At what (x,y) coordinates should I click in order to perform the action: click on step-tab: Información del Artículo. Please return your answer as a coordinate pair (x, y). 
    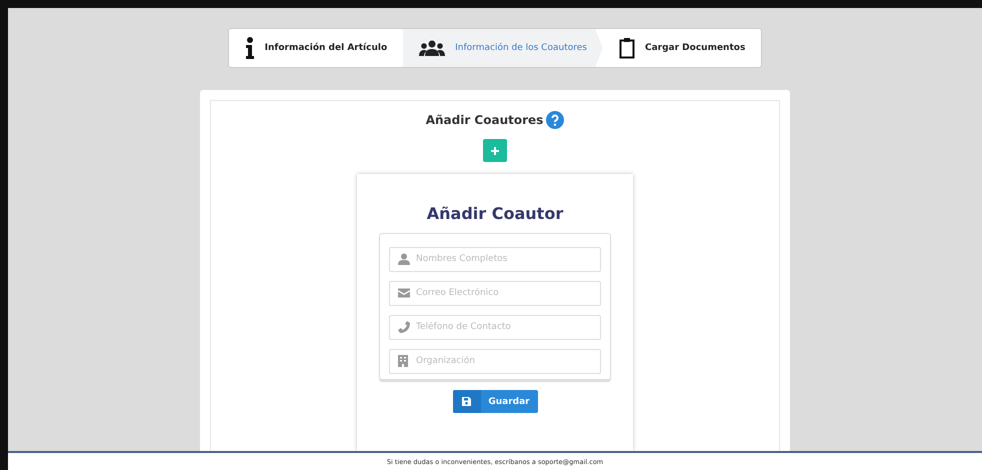
    Looking at the image, I should click on (316, 48).